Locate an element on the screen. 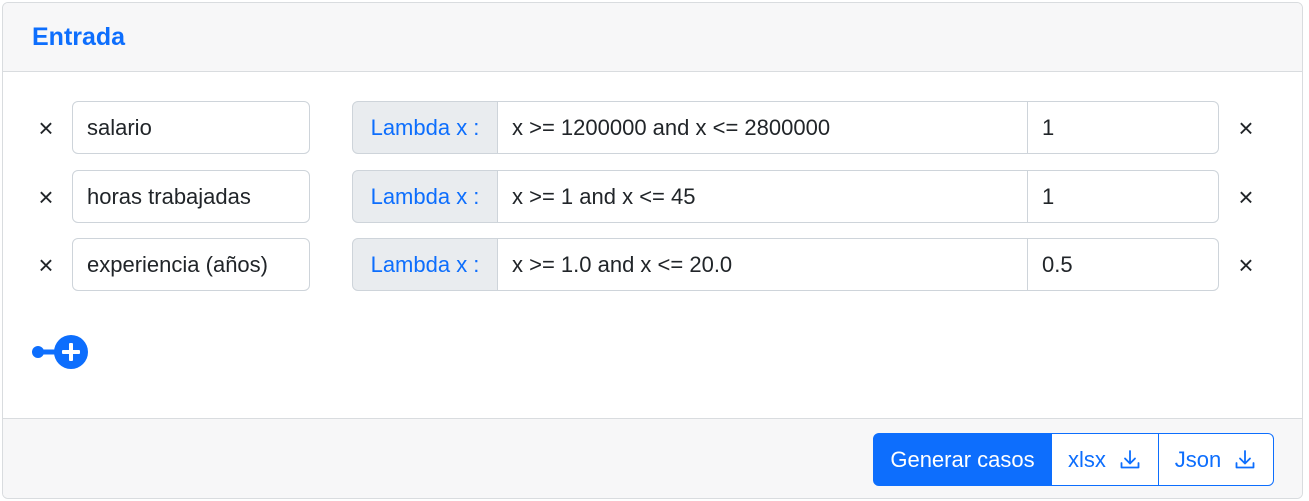 This screenshot has height=501, width=1309. variable-name-input: salario is located at coordinates (191, 127).